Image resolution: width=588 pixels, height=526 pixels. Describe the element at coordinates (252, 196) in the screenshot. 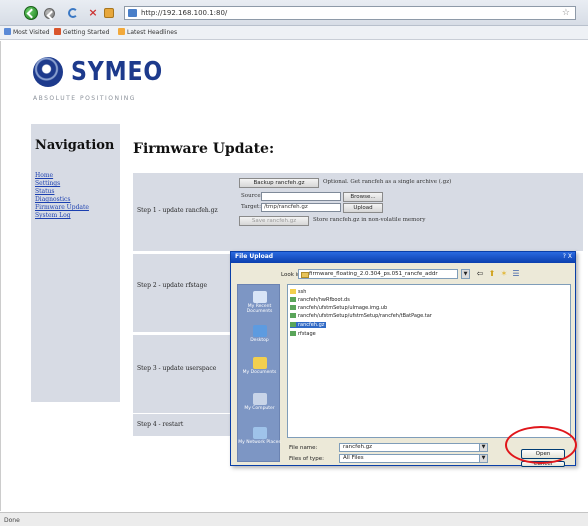

I see `source-label: Source:` at that location.